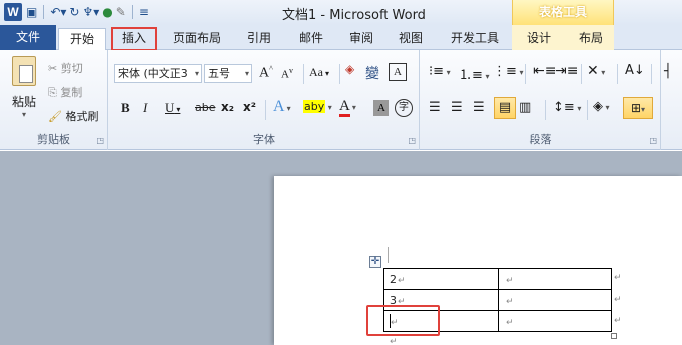 This screenshot has width=682, height=345. What do you see at coordinates (372, 73) in the screenshot?
I see `phonetic-guide-button: 變` at bounding box center [372, 73].